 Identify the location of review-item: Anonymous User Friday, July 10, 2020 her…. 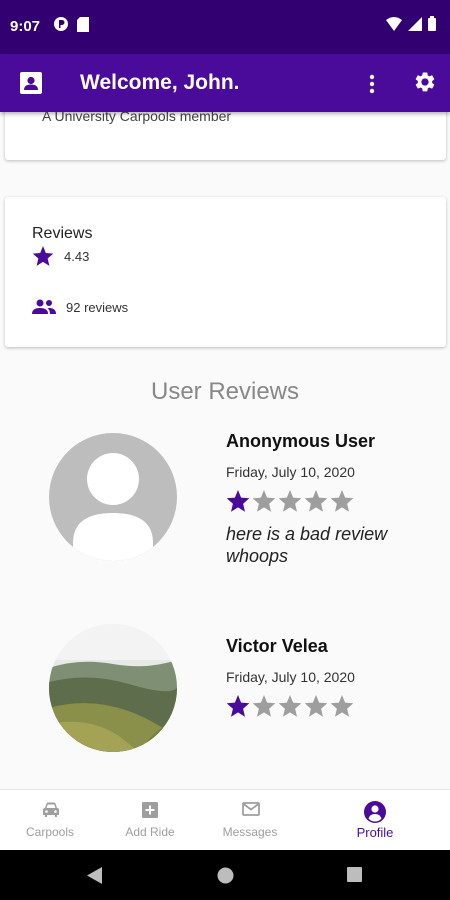
(326, 499).